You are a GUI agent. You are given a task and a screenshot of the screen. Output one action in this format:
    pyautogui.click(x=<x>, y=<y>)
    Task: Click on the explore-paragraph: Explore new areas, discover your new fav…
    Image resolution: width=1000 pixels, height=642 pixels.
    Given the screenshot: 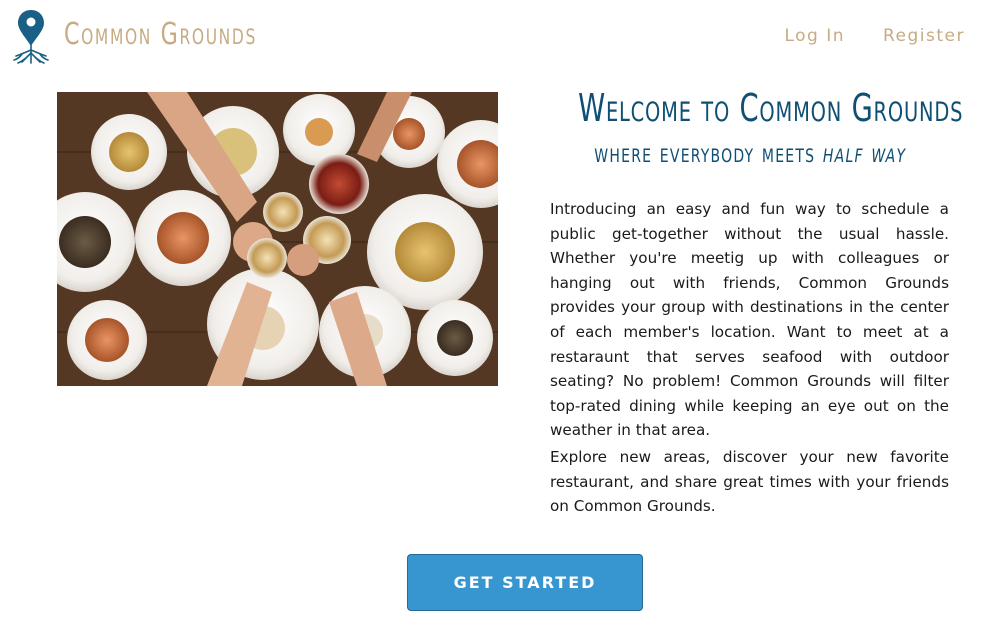 What is the action you would take?
    pyautogui.click(x=749, y=482)
    